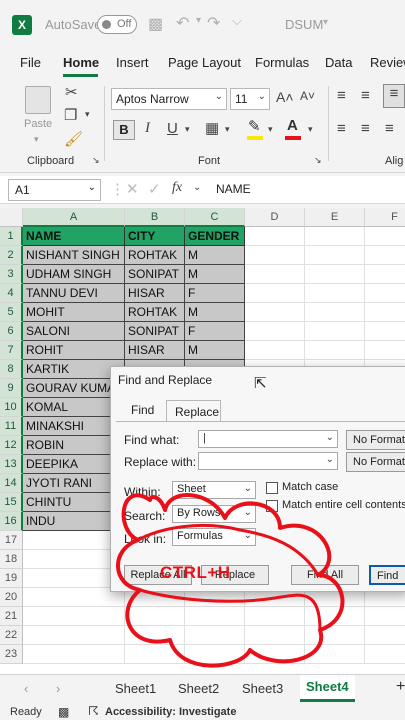  I want to click on row-header-12: 12, so click(11, 445).